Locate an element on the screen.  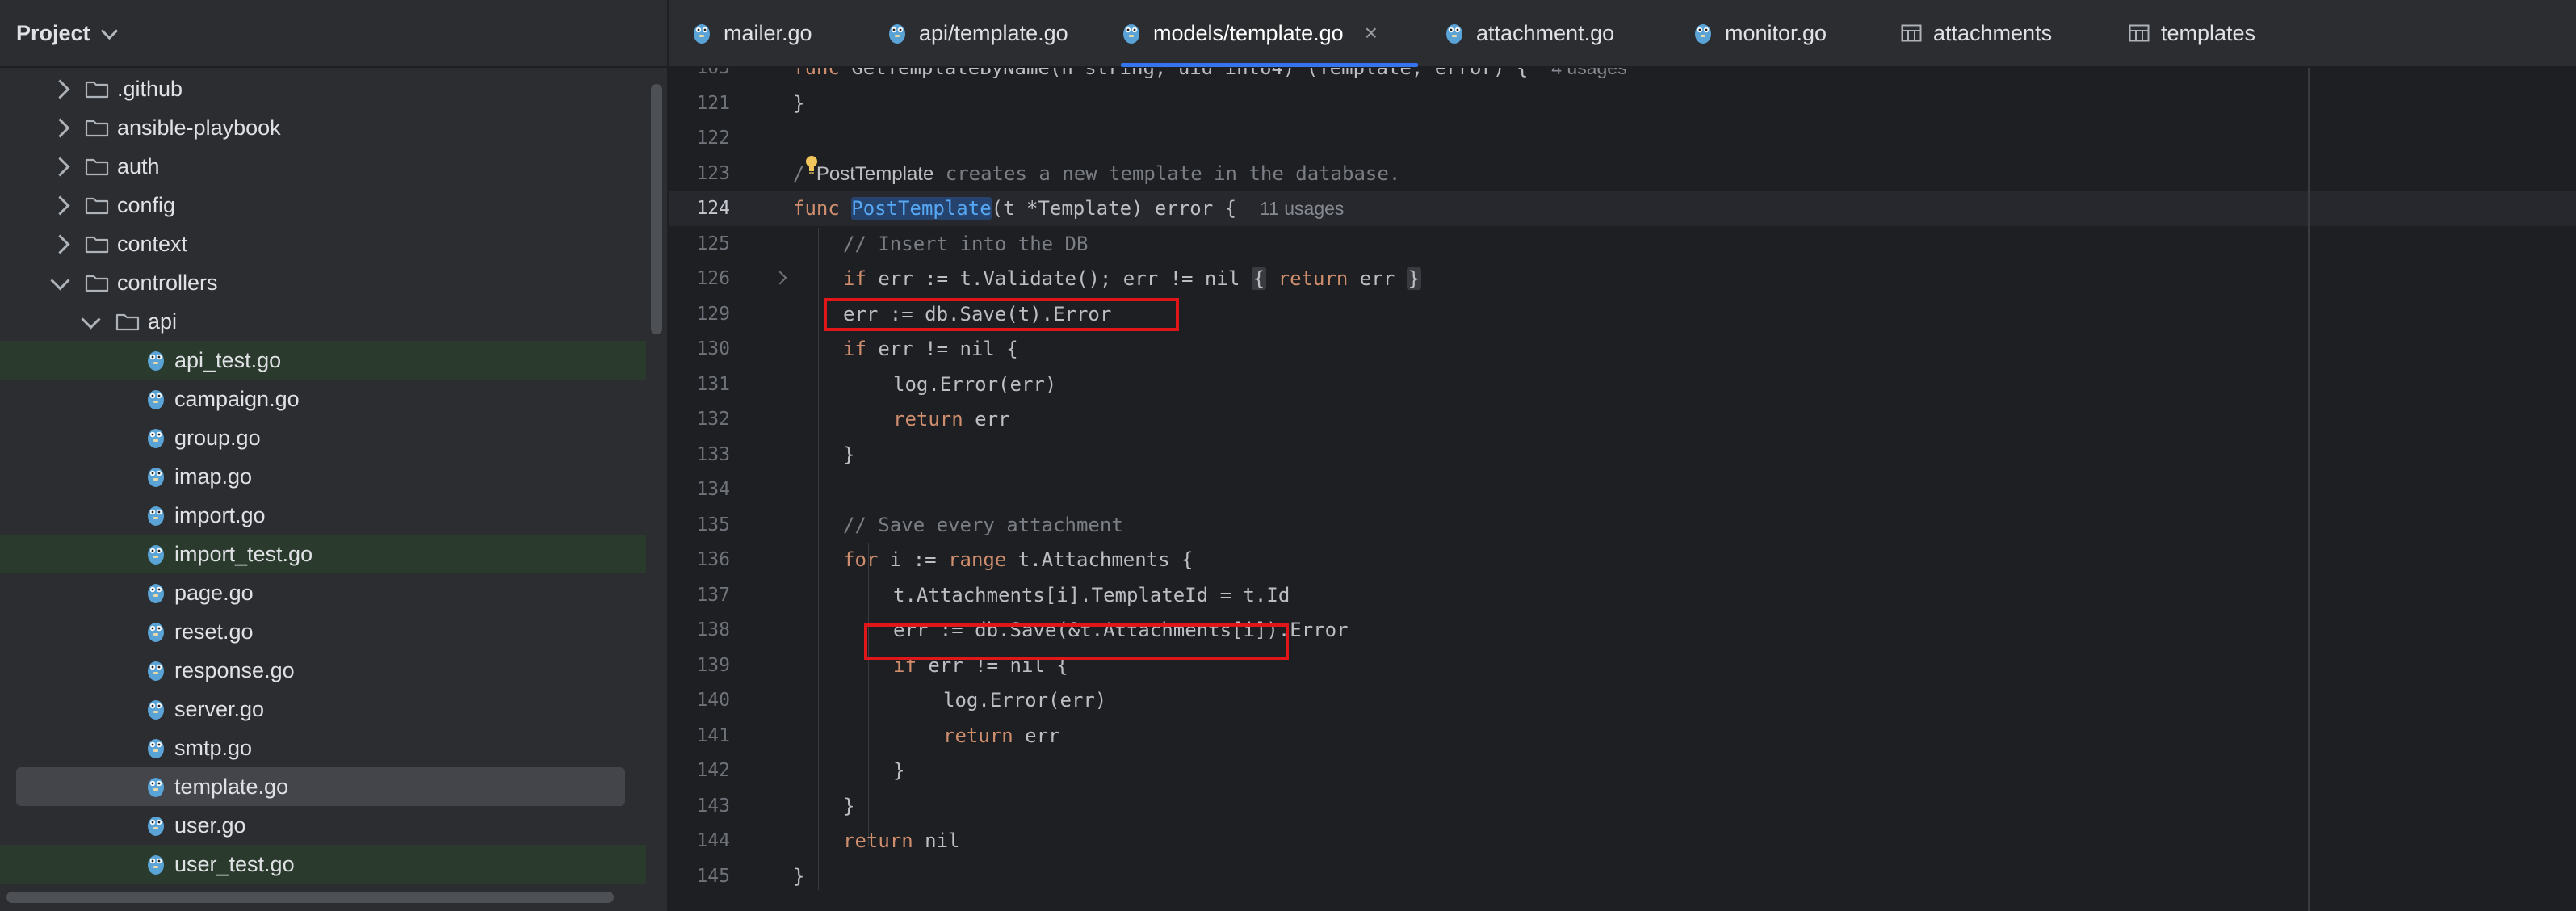
tree-item-label: api is located at coordinates (163, 321).